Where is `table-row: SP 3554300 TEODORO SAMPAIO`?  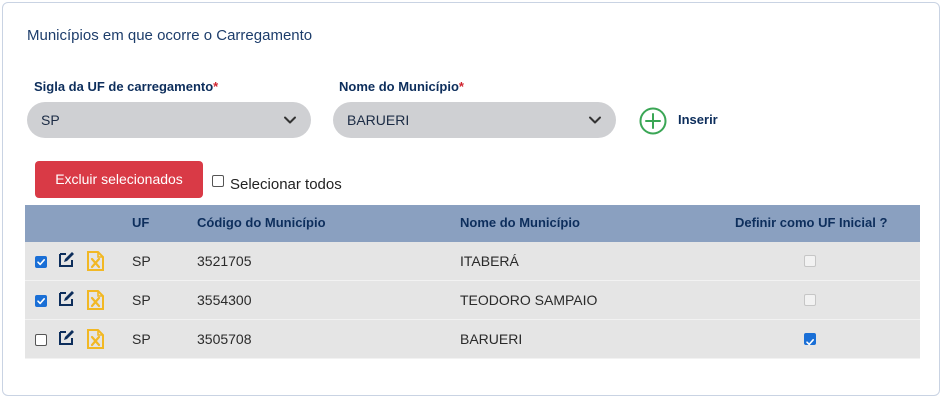 table-row: SP 3554300 TEODORO SAMPAIO is located at coordinates (472, 300).